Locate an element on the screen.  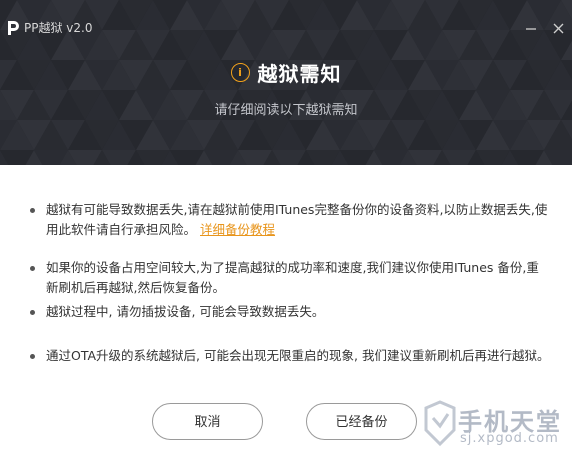
already-backed-up-button: 已经备份 is located at coordinates (361, 421).